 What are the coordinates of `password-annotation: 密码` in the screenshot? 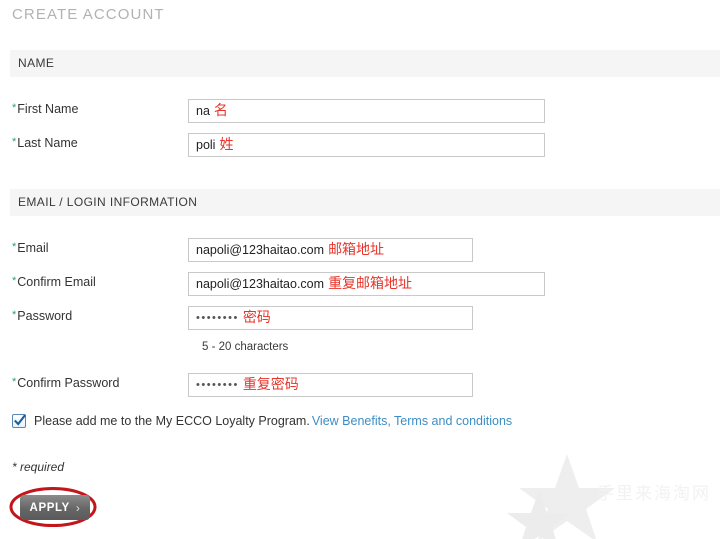 It's located at (256, 318).